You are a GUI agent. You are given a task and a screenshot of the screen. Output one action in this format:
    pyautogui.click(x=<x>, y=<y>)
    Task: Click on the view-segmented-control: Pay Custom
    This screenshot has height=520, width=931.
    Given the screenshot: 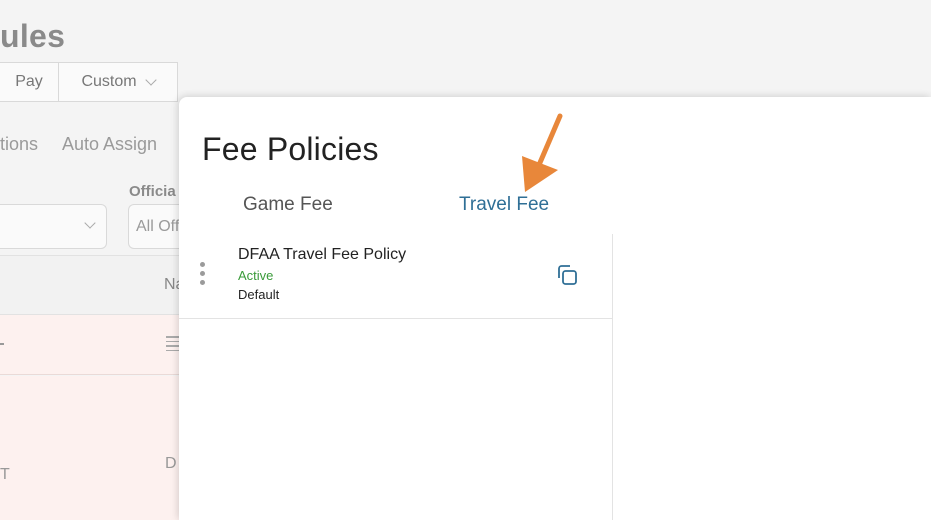 What is the action you would take?
    pyautogui.click(x=89, y=82)
    